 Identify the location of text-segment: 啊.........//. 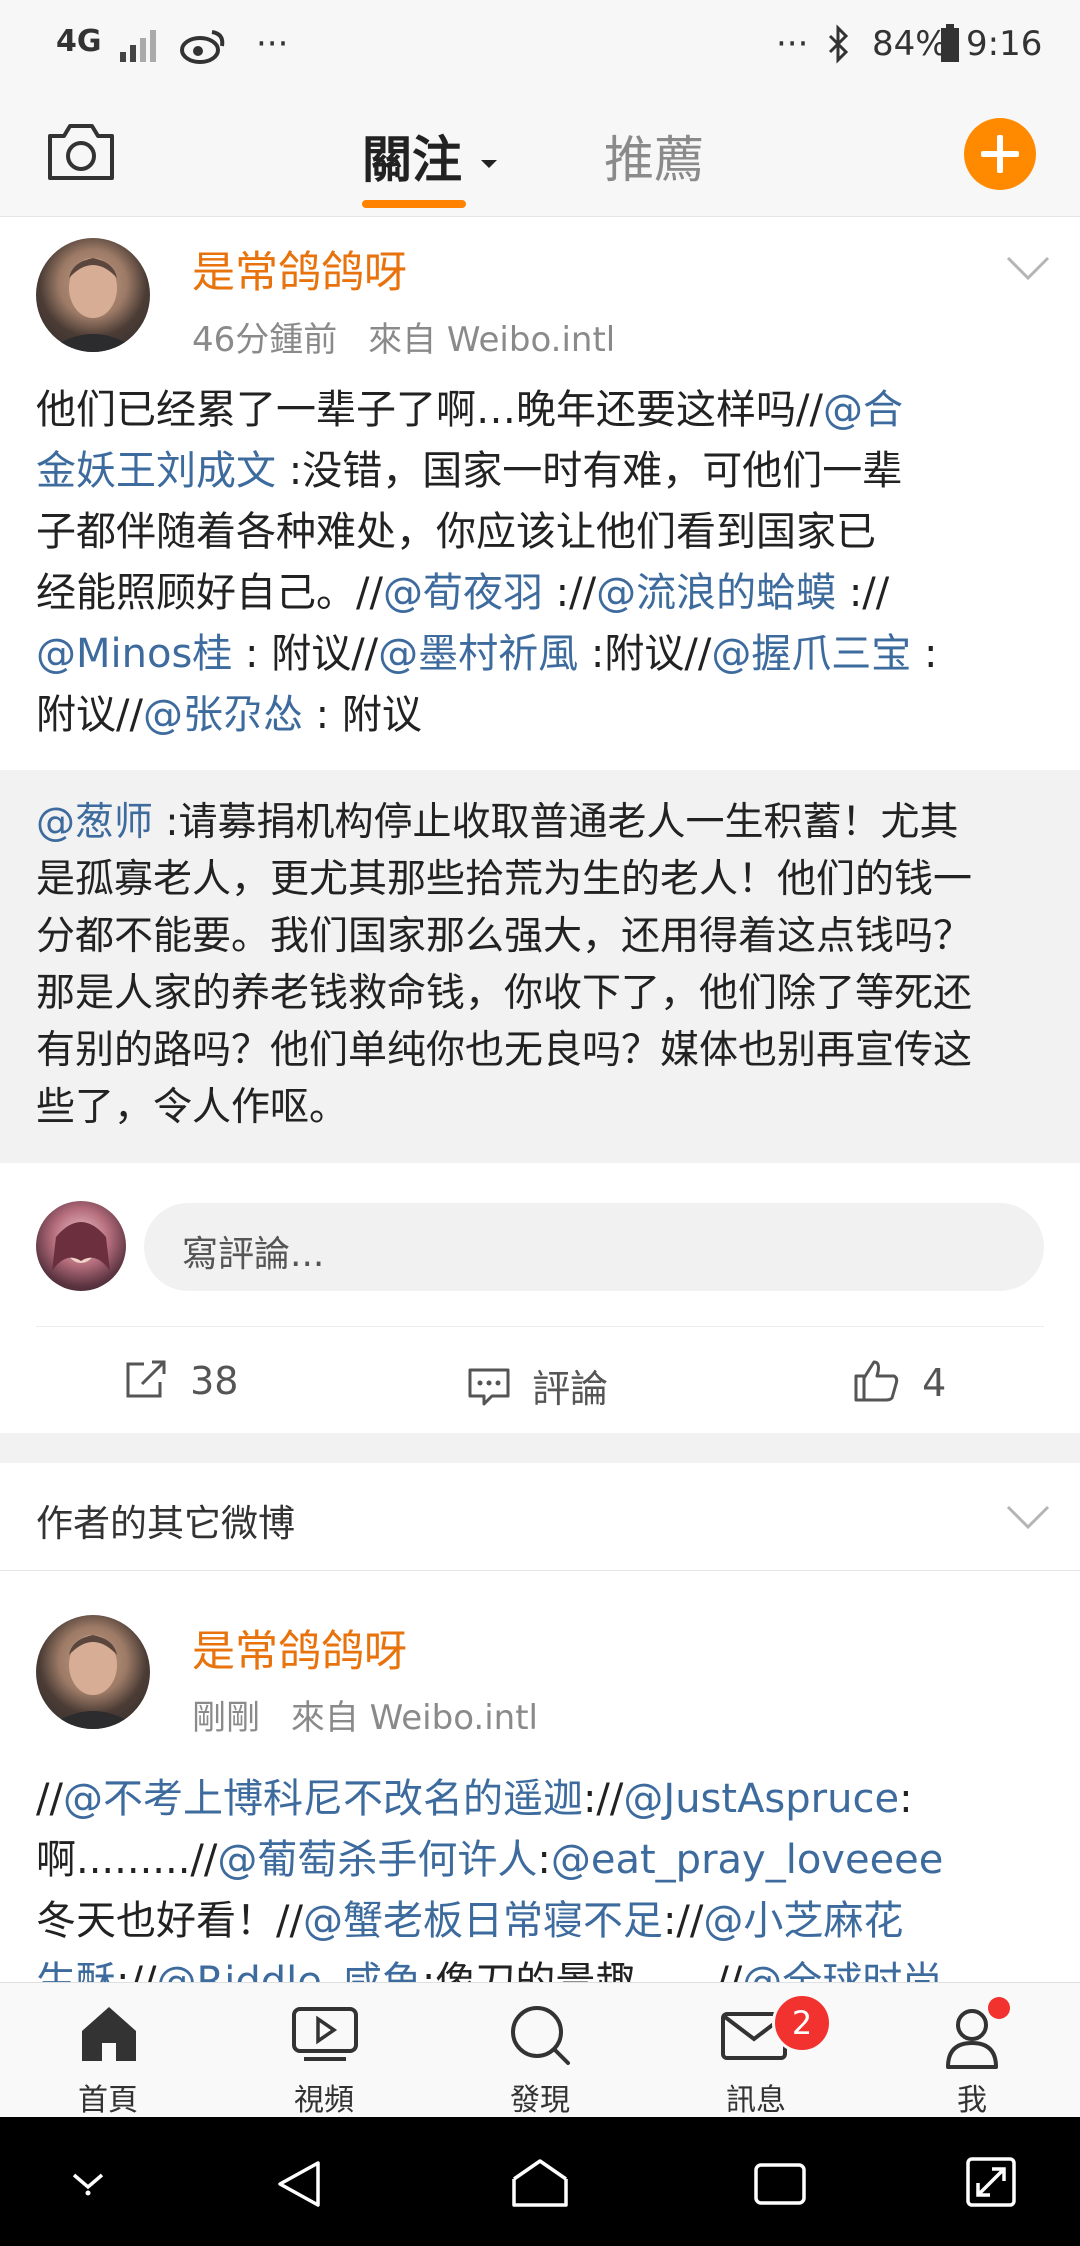
(127, 1860).